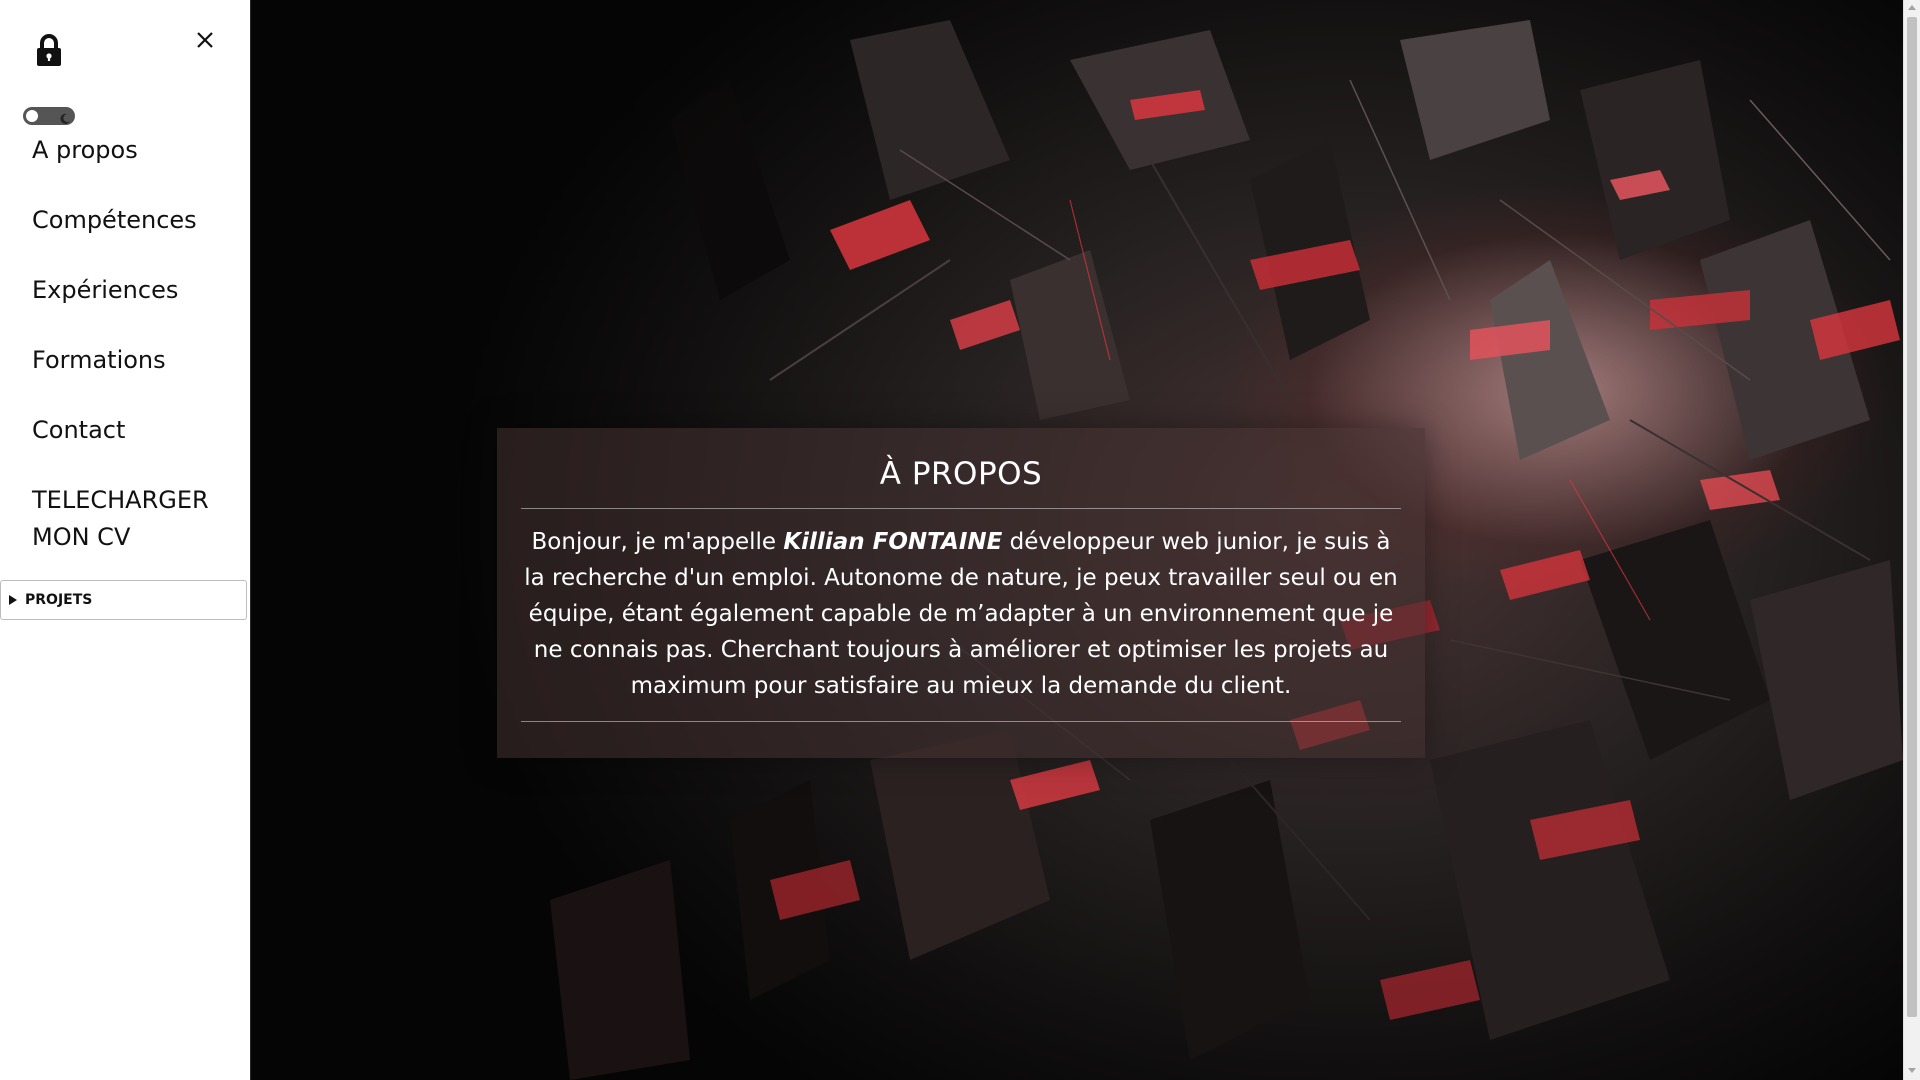 The image size is (1920, 1080). What do you see at coordinates (127, 519) in the screenshot?
I see `nav-item-download-cv: TELECHARGER MON CV` at bounding box center [127, 519].